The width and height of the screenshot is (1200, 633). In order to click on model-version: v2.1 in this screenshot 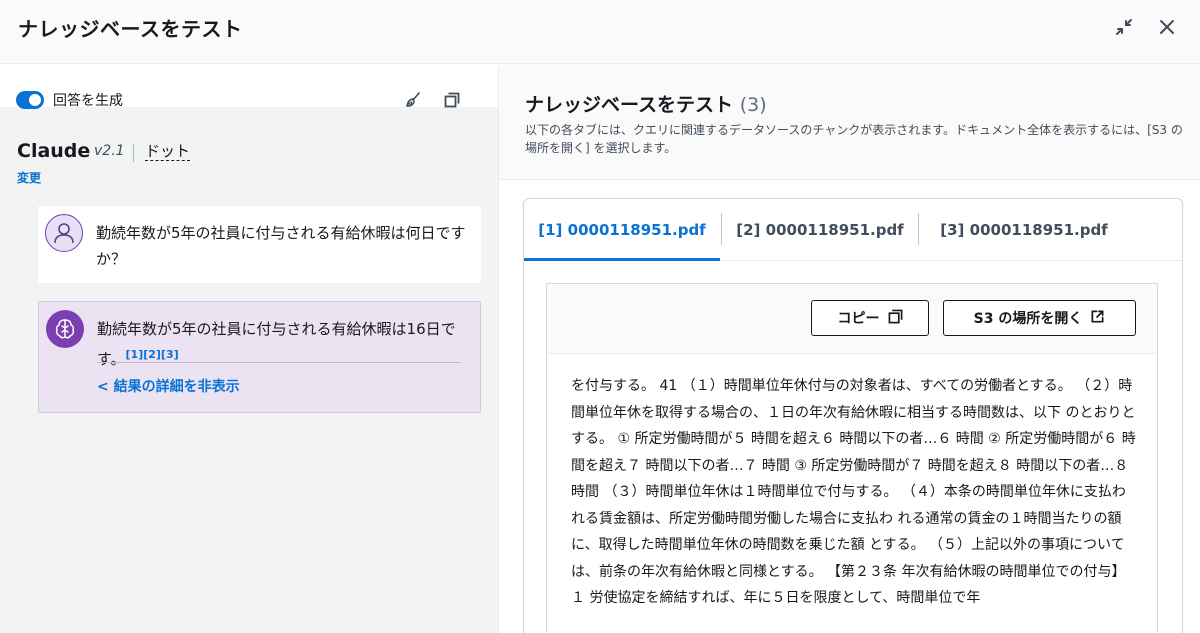, I will do `click(109, 151)`.